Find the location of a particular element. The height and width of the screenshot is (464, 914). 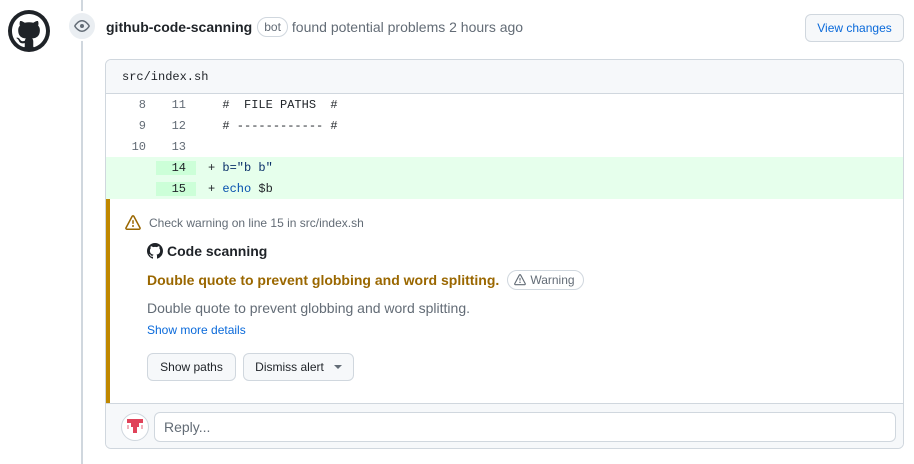

identicon-icon is located at coordinates (135, 426).